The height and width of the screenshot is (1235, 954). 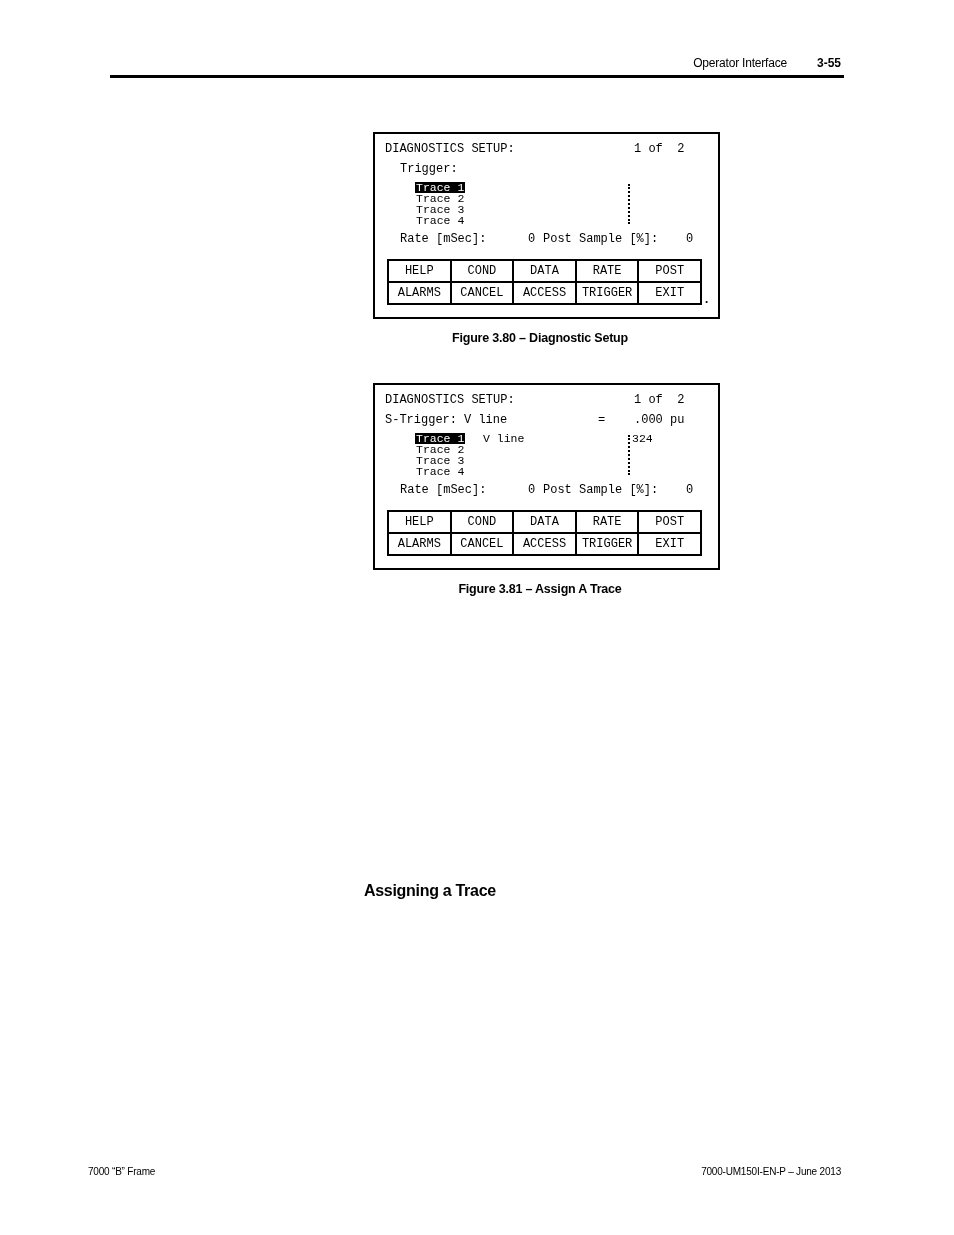 I want to click on trigger-label: Trigger:, so click(x=429, y=169).